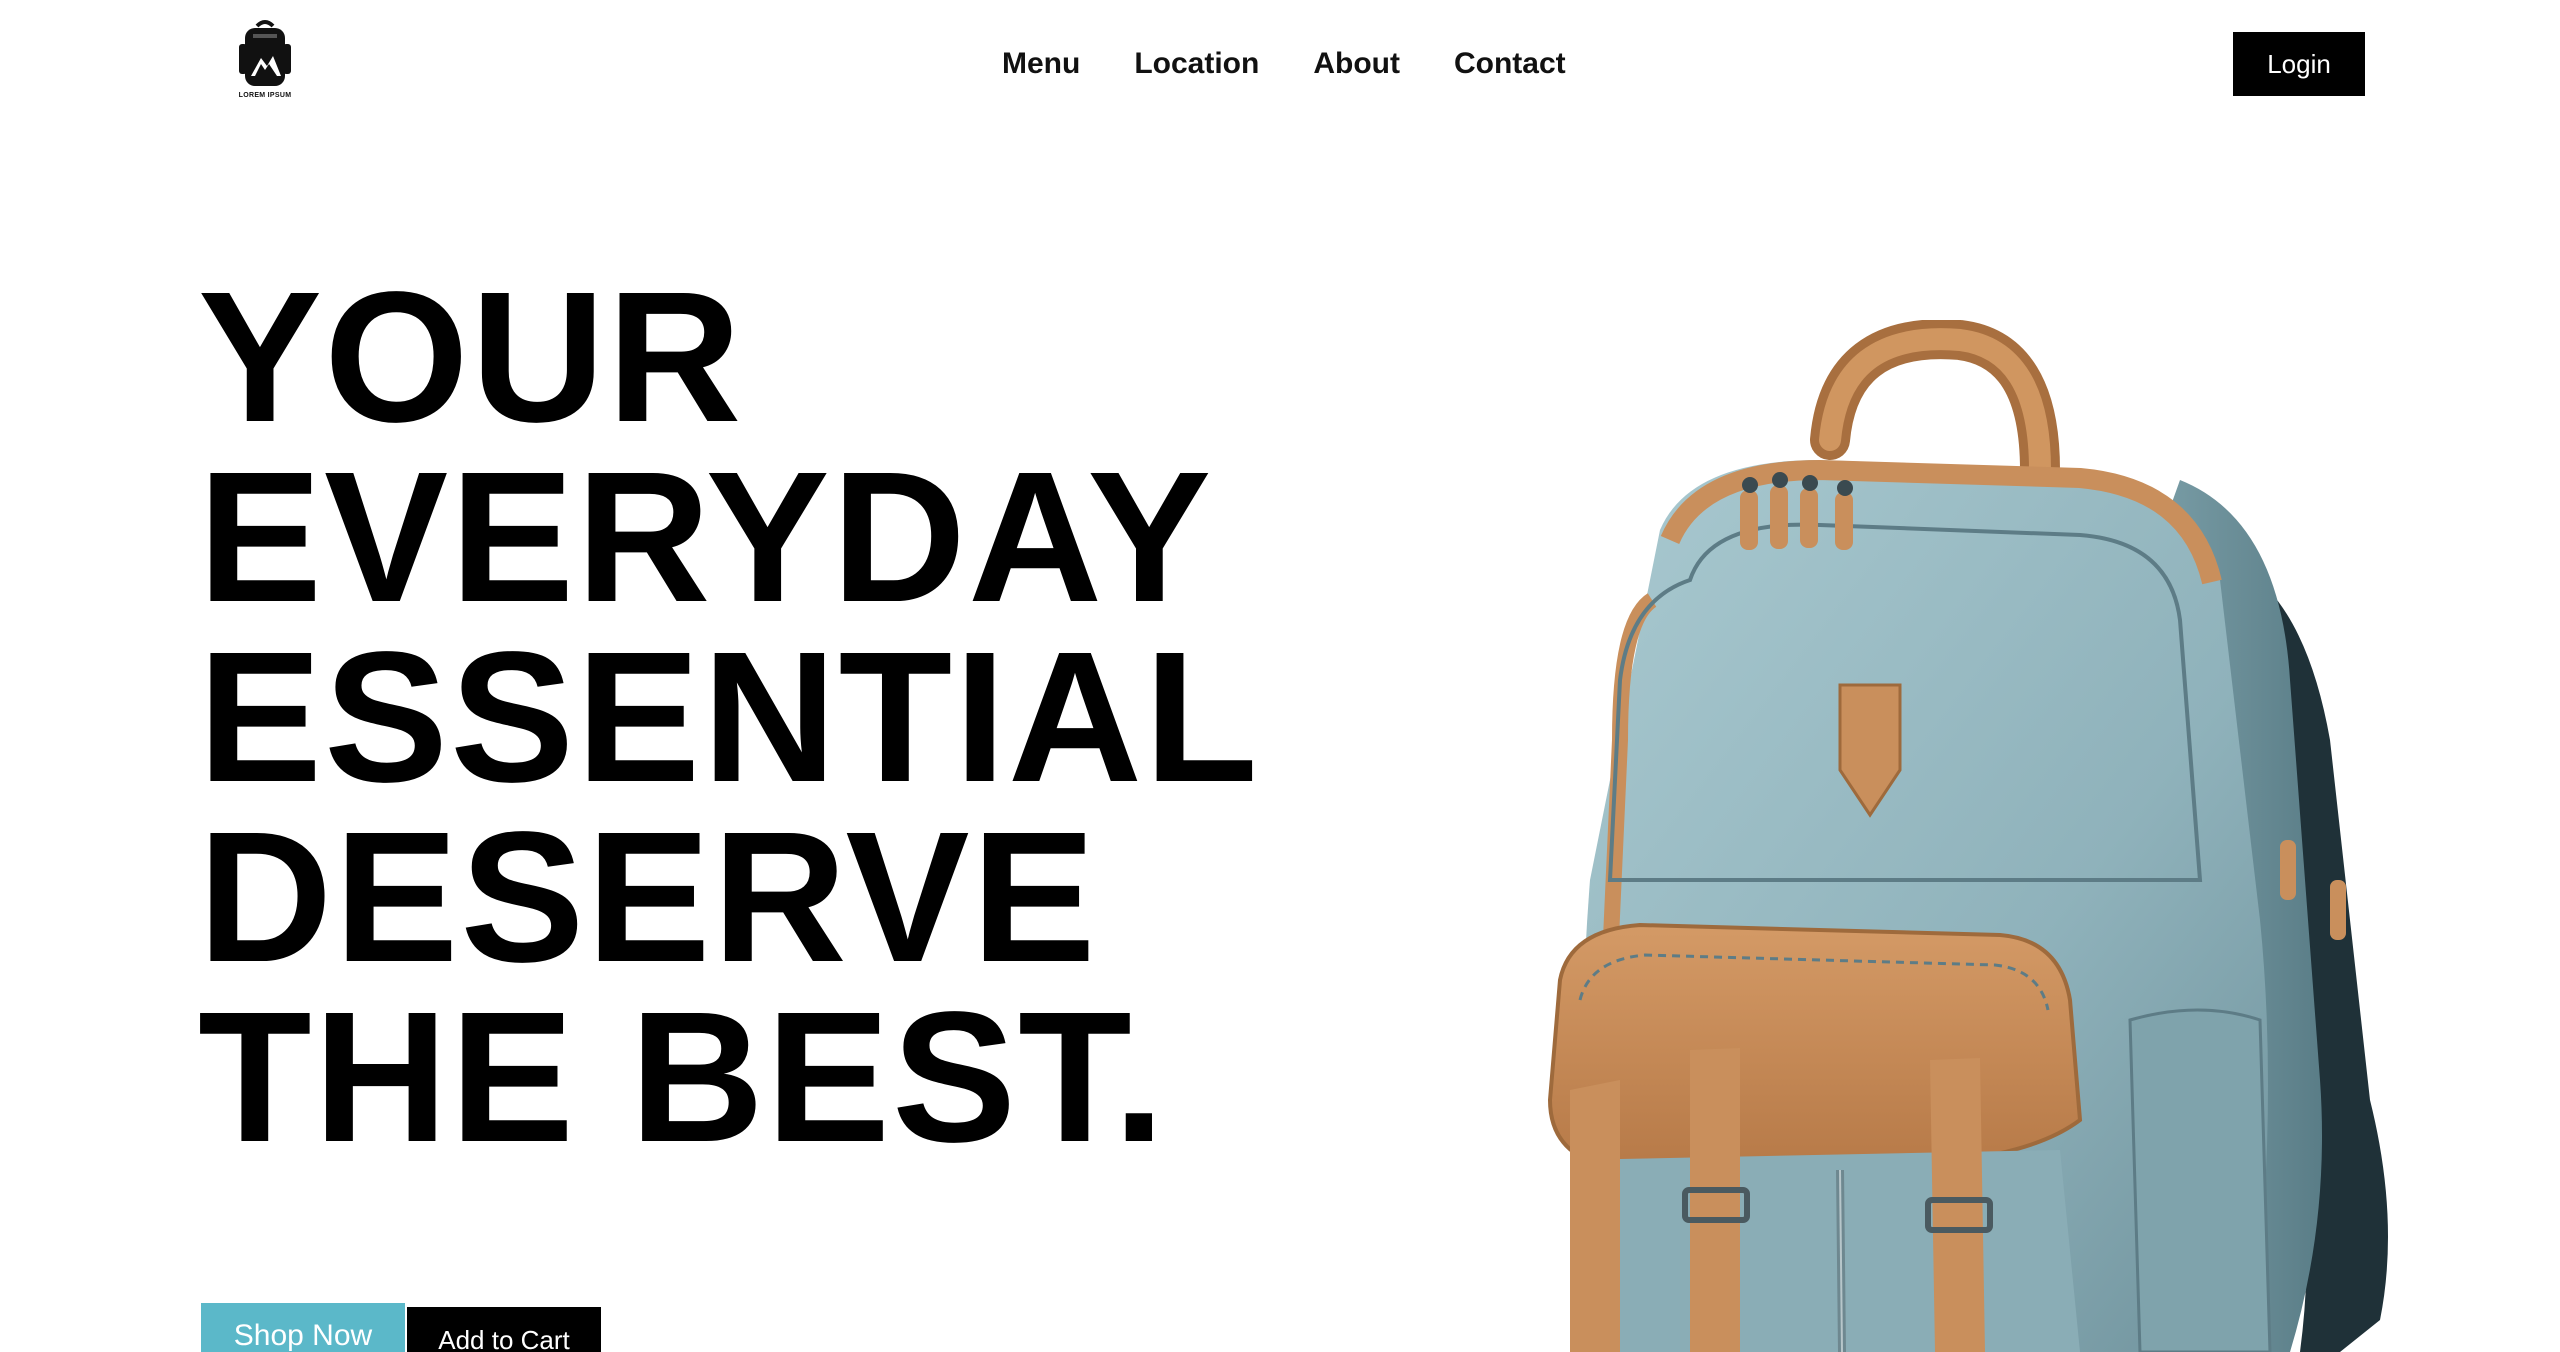 This screenshot has height=1352, width=2560. I want to click on headline-line: DESERVE, so click(648, 897).